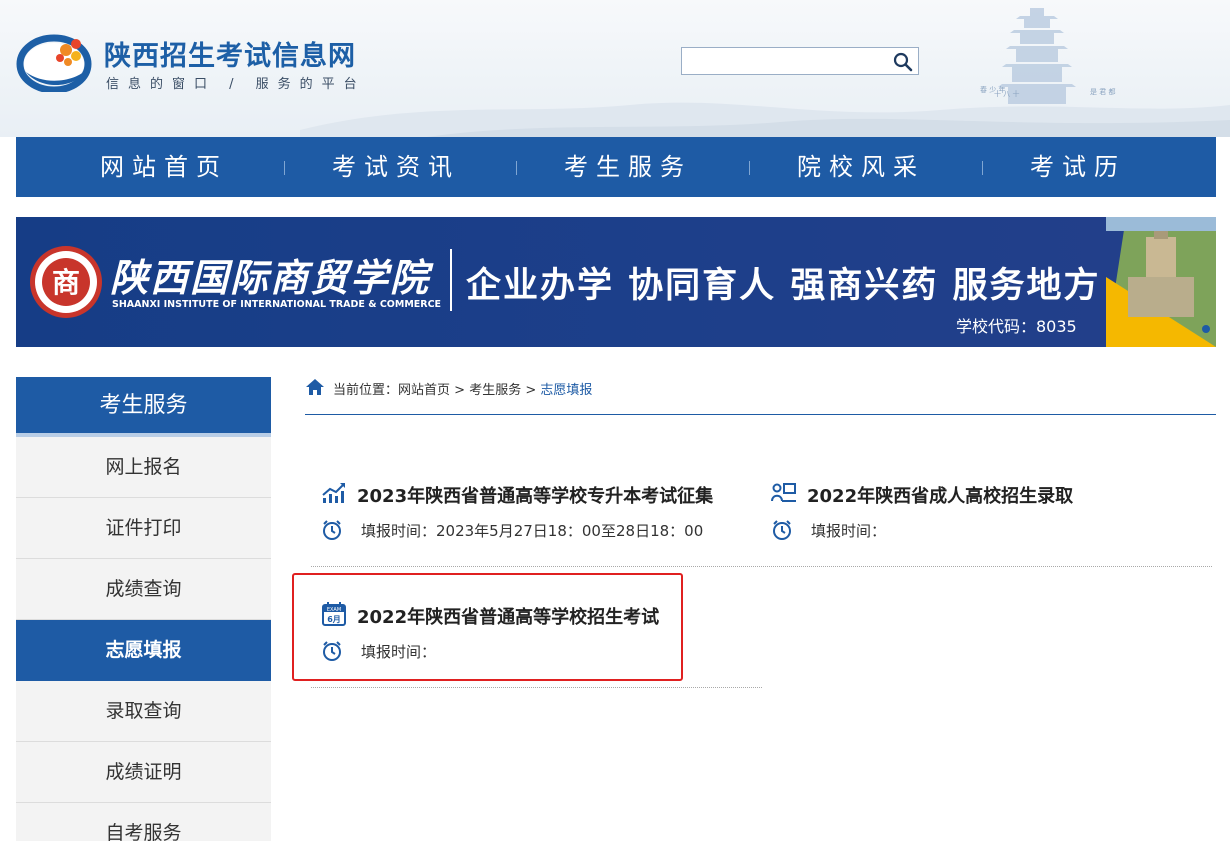 This screenshot has height=841, width=1230. Describe the element at coordinates (495, 390) in the screenshot. I see `breadcrumb-section-link: 考生服务` at that location.